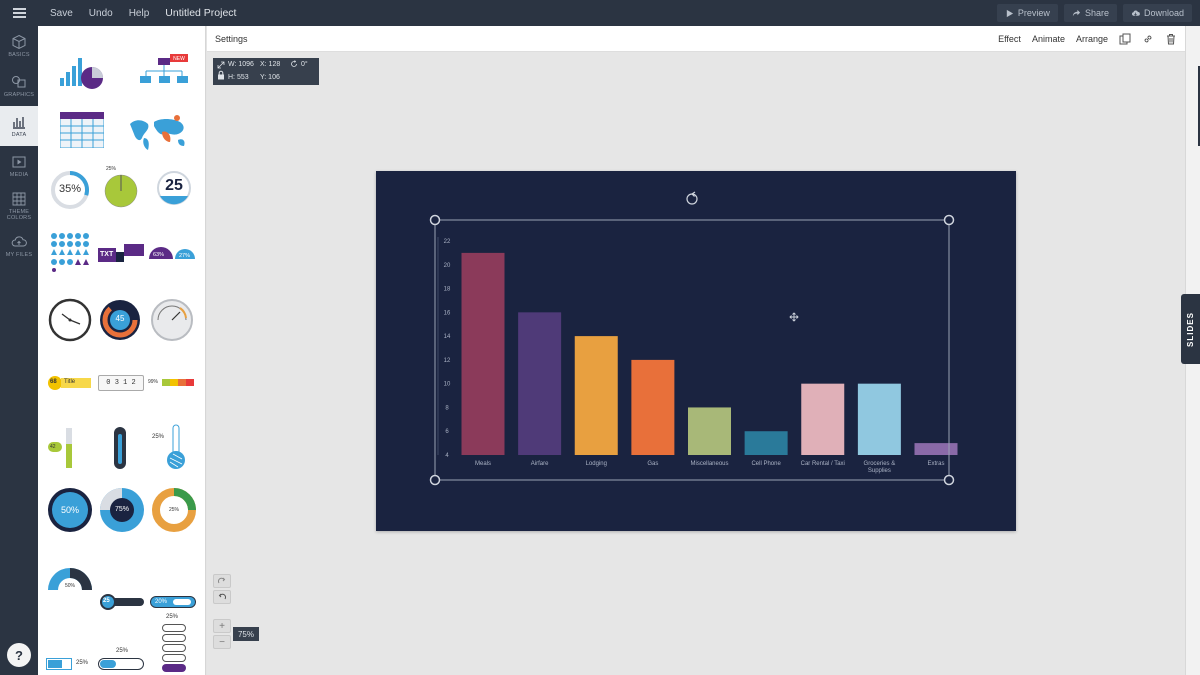 The width and height of the screenshot is (1200, 675). Describe the element at coordinates (1092, 39) in the screenshot. I see `arrange-button: Arrange` at that location.